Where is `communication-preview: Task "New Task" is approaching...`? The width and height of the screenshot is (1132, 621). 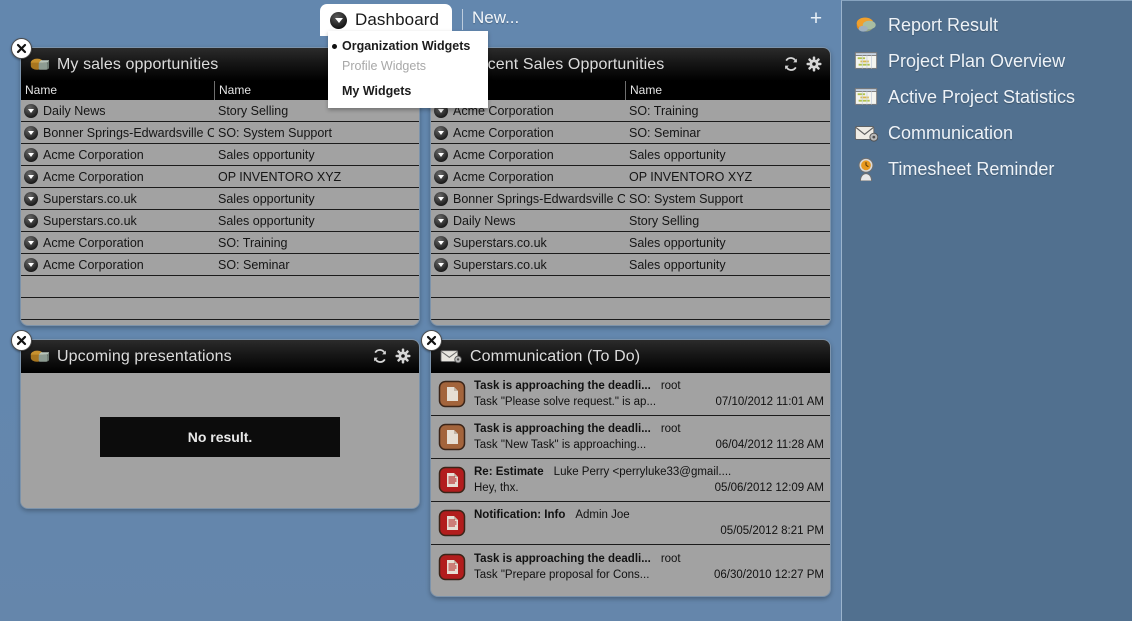
communication-preview: Task "New Task" is approaching... is located at coordinates (560, 445).